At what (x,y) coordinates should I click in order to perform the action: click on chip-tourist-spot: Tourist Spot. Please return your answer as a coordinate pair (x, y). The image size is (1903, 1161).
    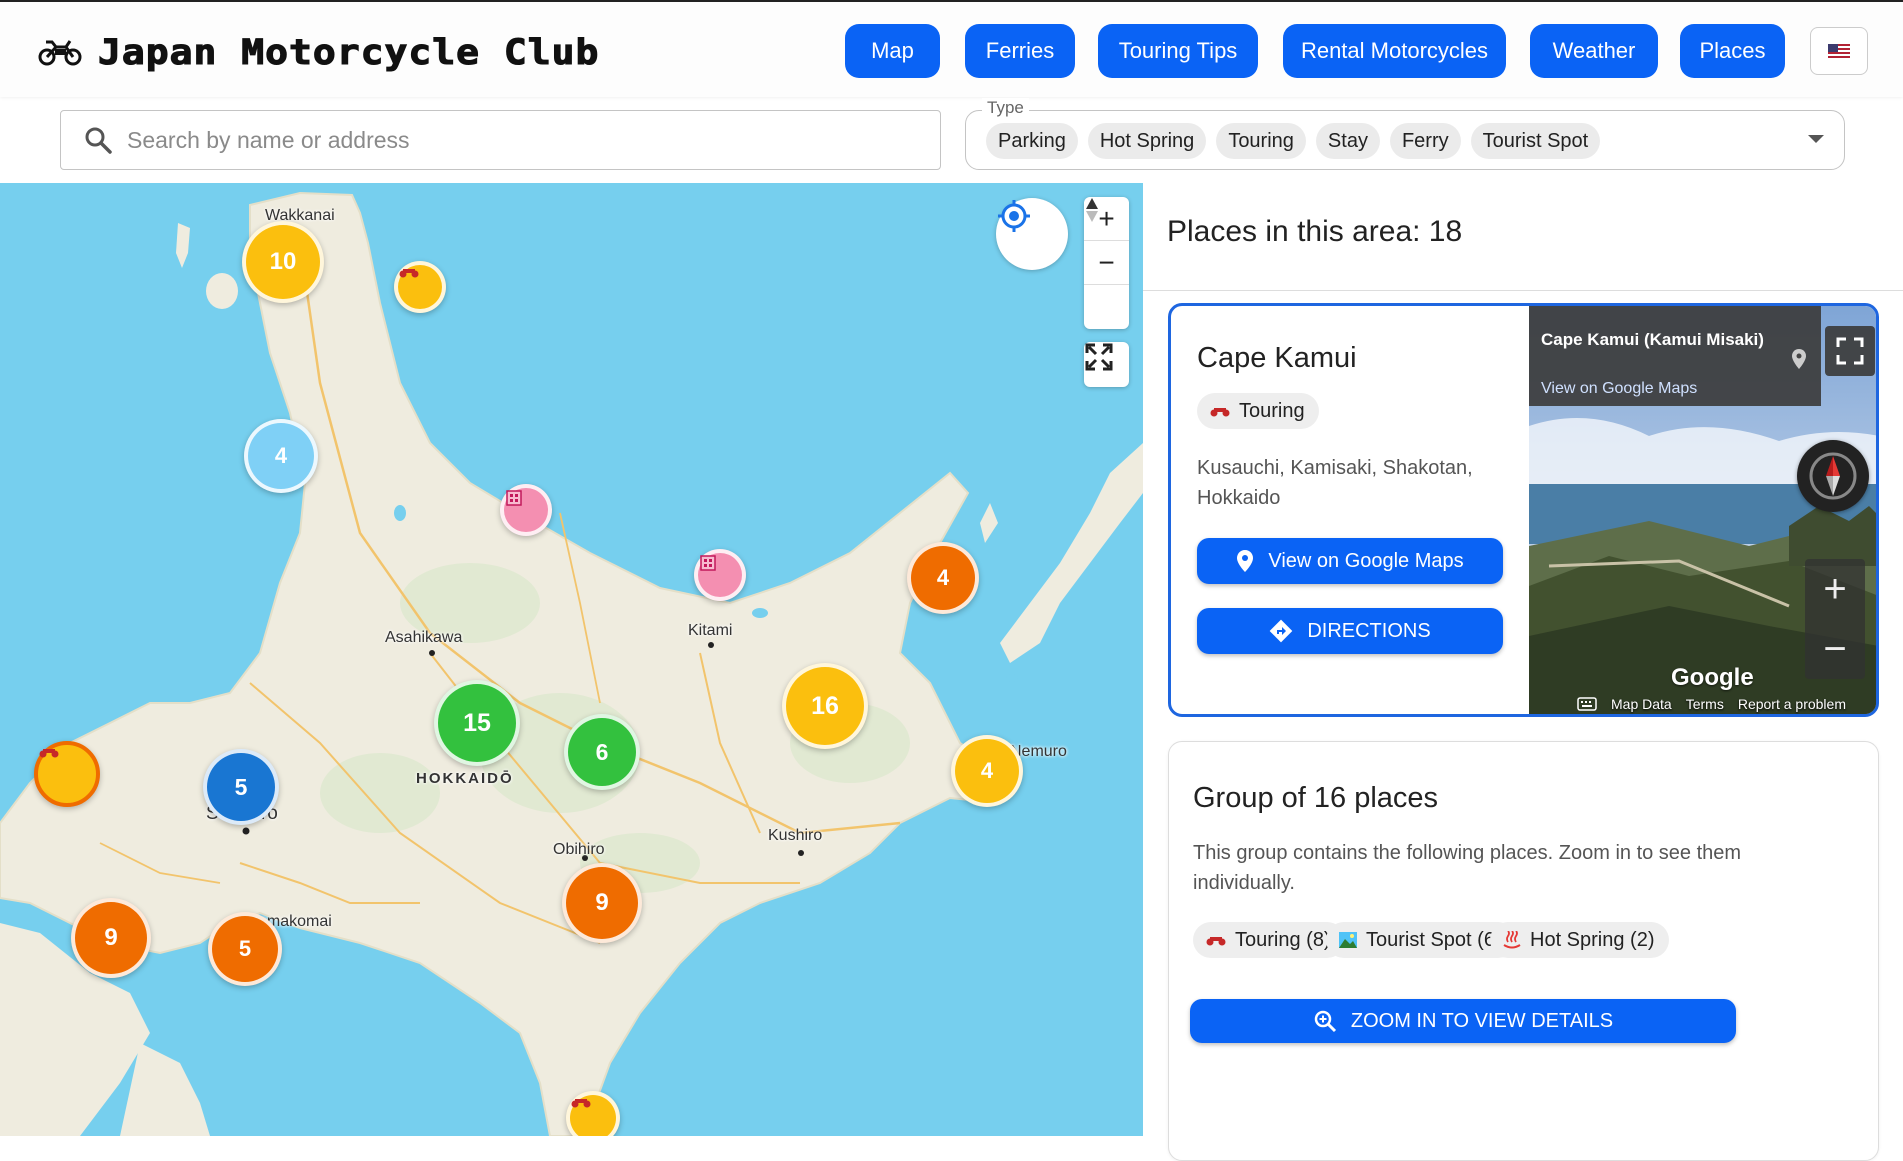
    Looking at the image, I should click on (1535, 141).